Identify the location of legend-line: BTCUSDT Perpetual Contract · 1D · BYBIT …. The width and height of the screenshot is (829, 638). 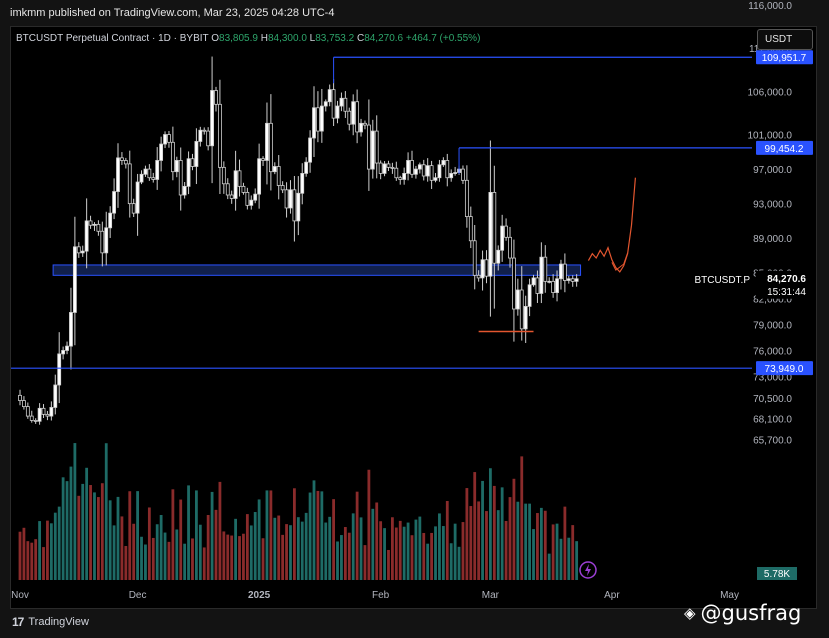
(248, 38).